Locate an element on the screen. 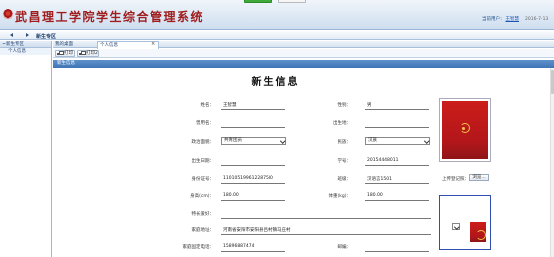 This screenshot has width=554, height=257. photo-image is located at coordinates (465, 130).